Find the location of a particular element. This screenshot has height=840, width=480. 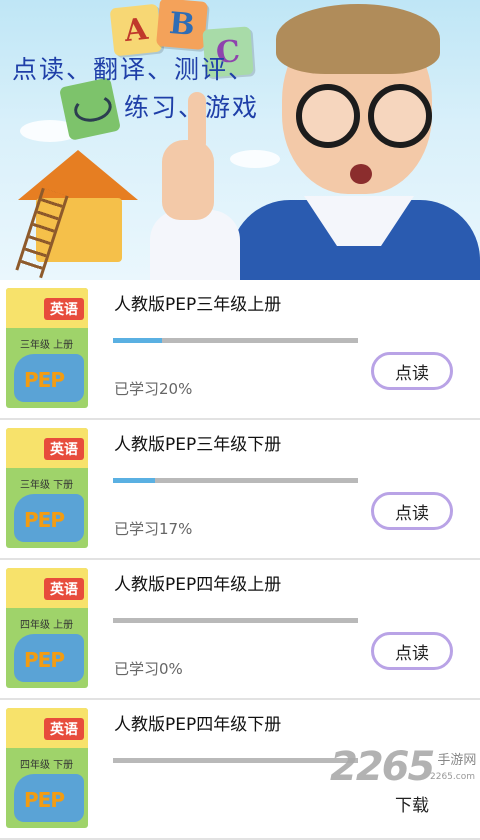

letter-block-b: B is located at coordinates (182, 25).